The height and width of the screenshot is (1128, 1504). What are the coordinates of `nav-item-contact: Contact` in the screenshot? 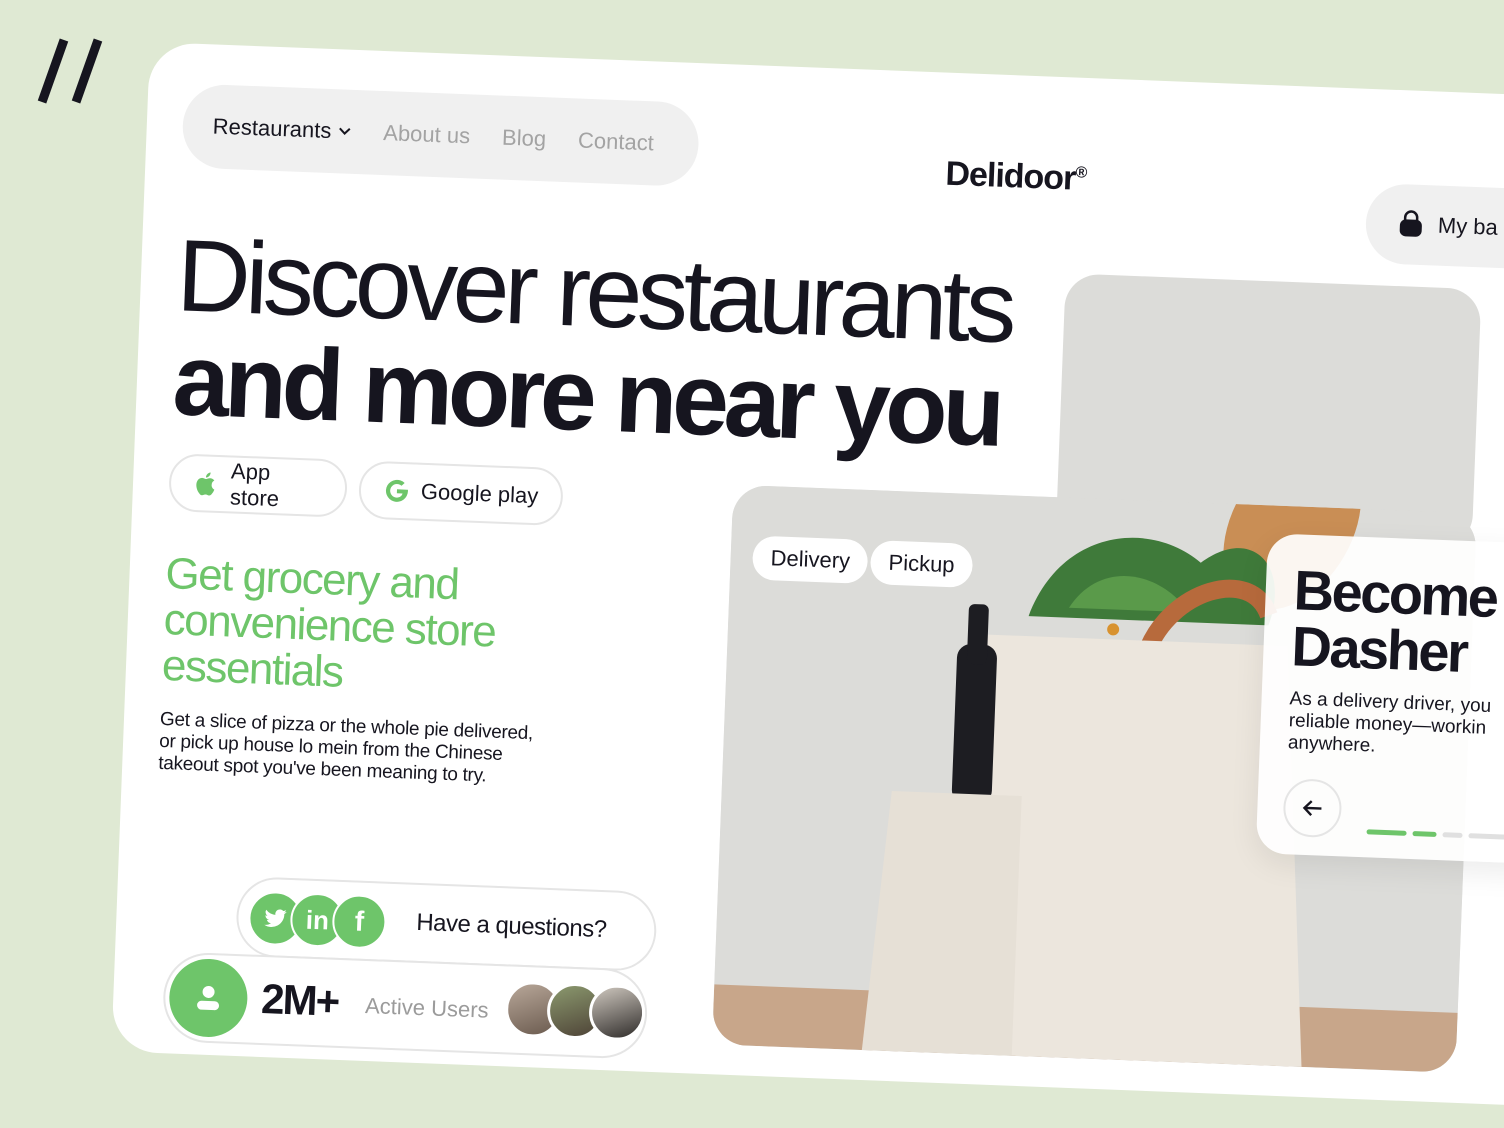 It's located at (616, 142).